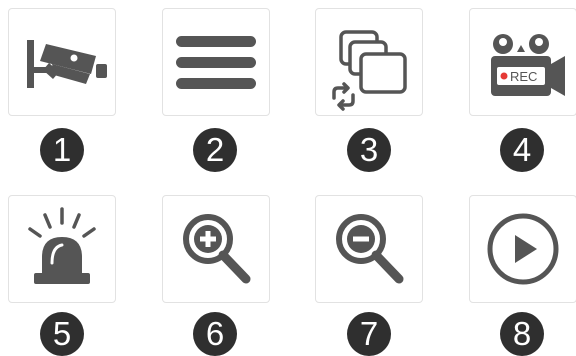  I want to click on menu-button, so click(216, 62).